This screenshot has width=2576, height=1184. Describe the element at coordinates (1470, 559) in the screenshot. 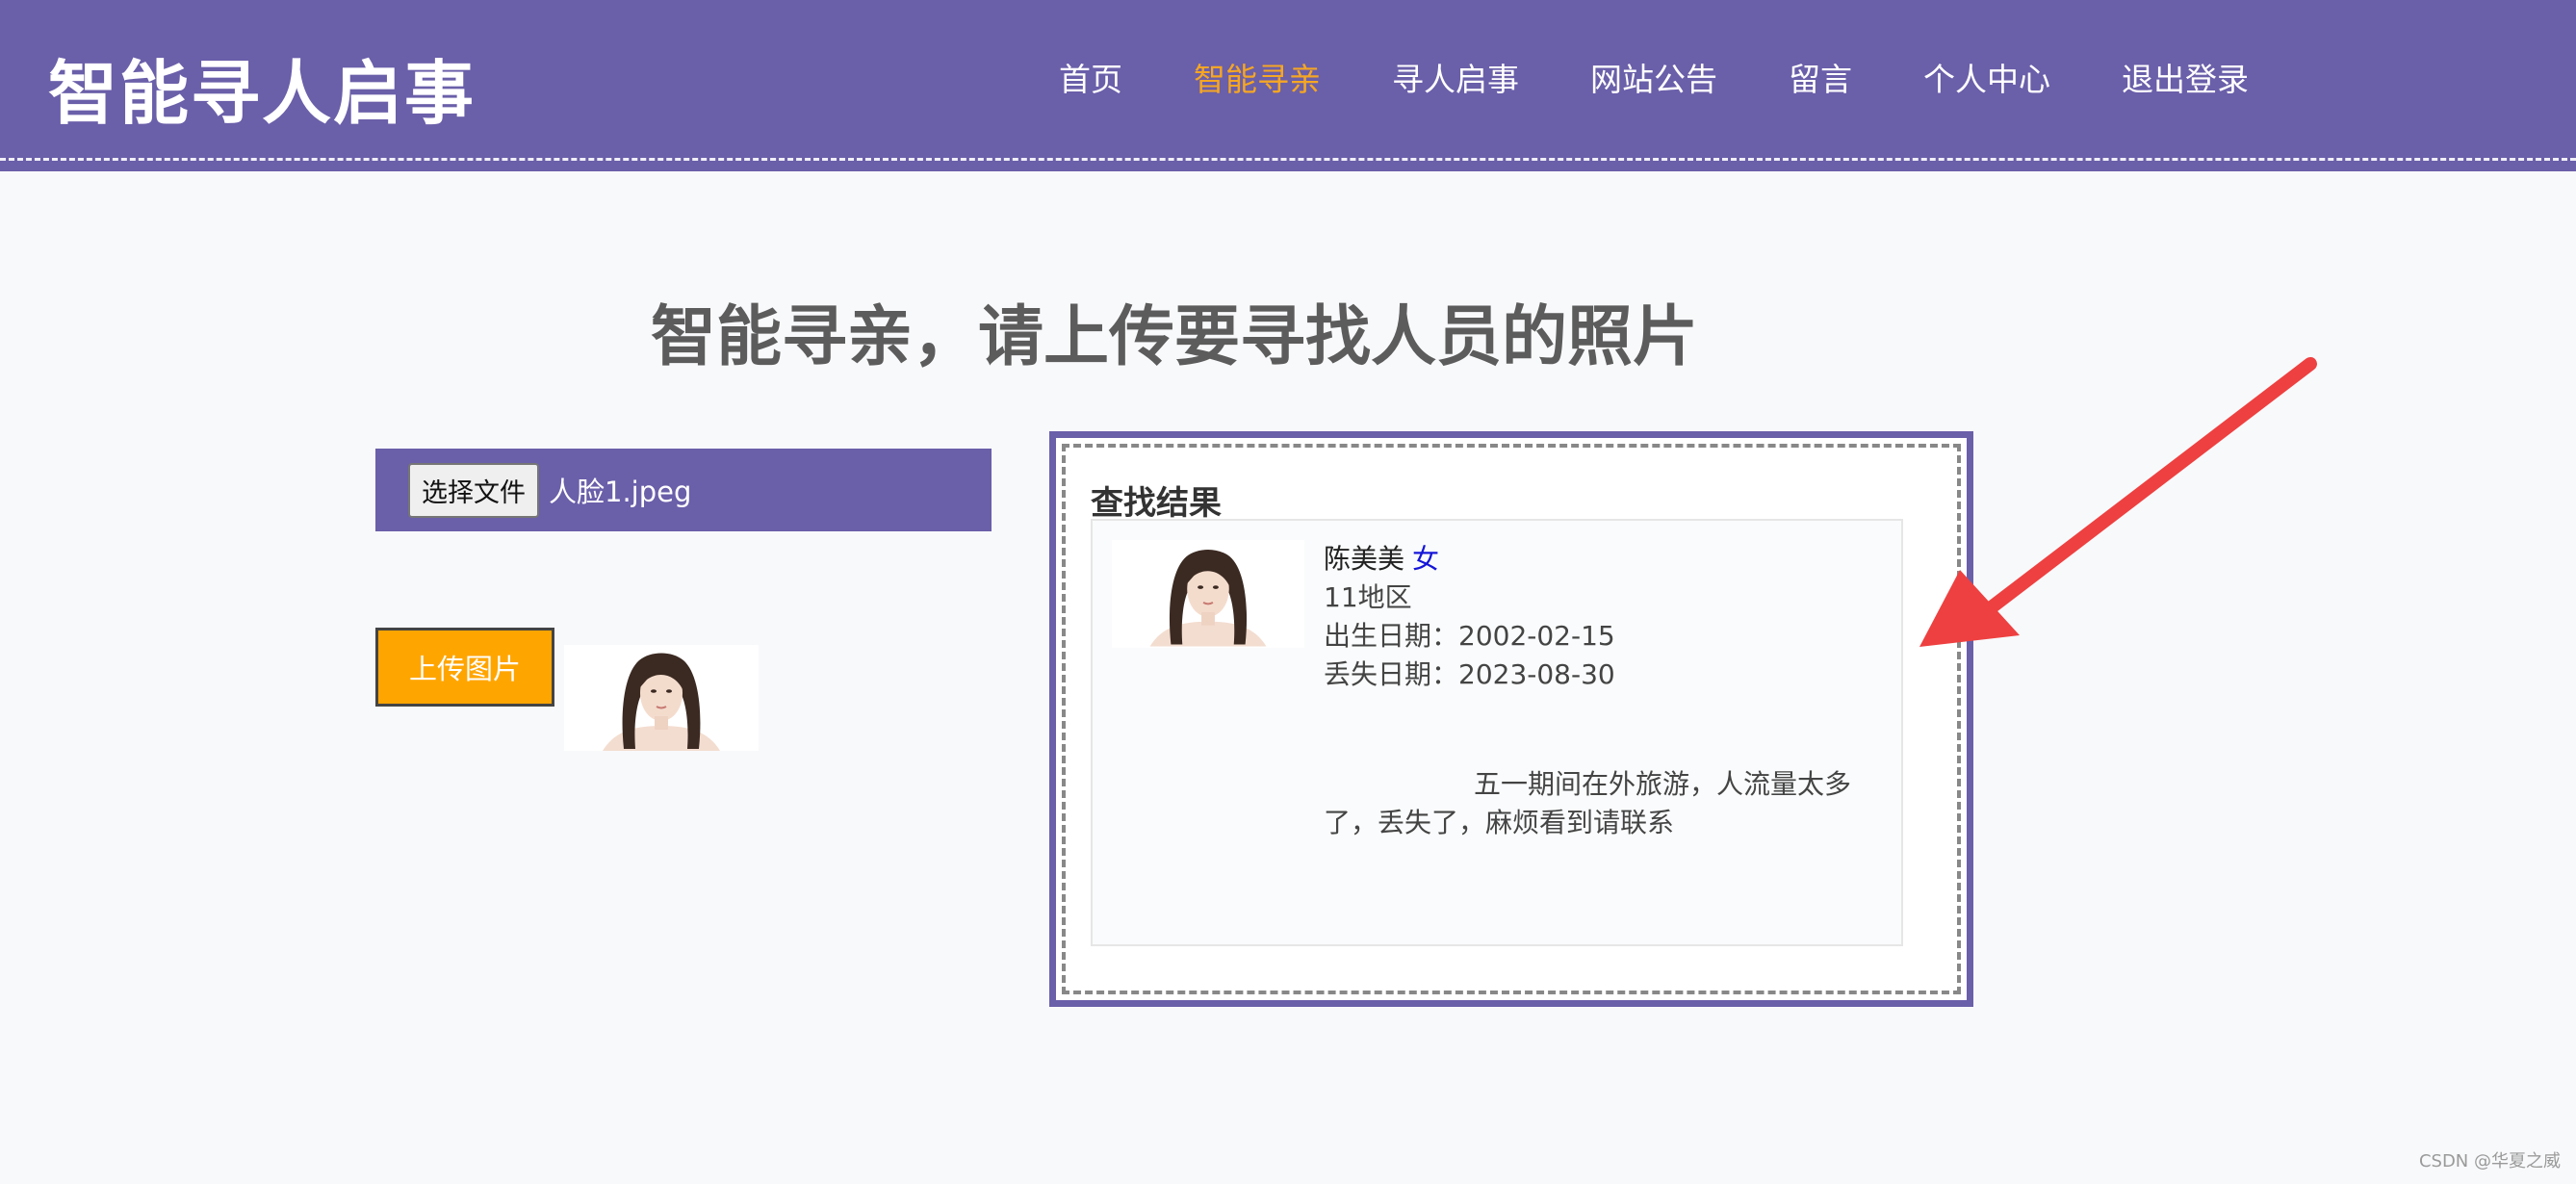

I see `name-row: 陈美美女` at that location.